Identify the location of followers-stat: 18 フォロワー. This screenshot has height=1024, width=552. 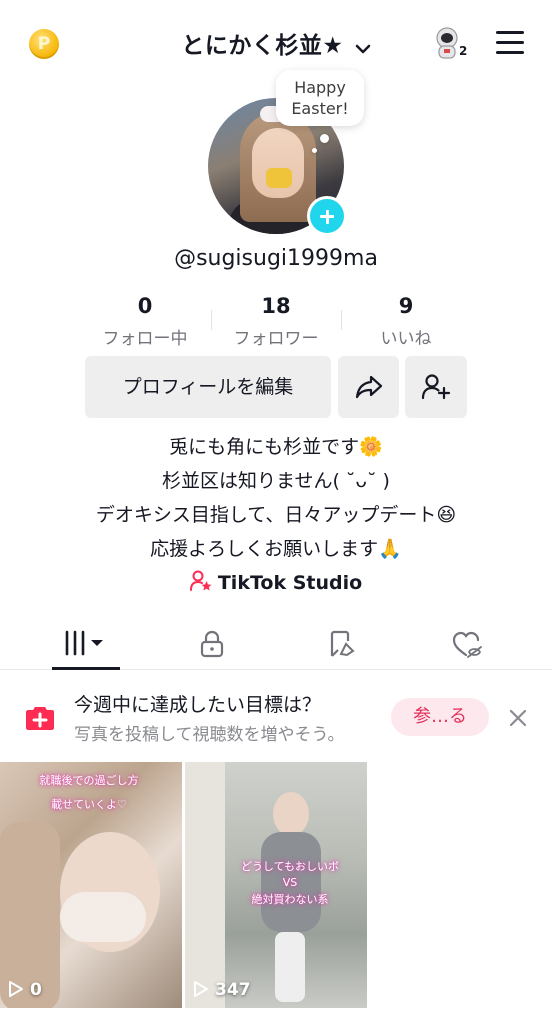
(276, 321).